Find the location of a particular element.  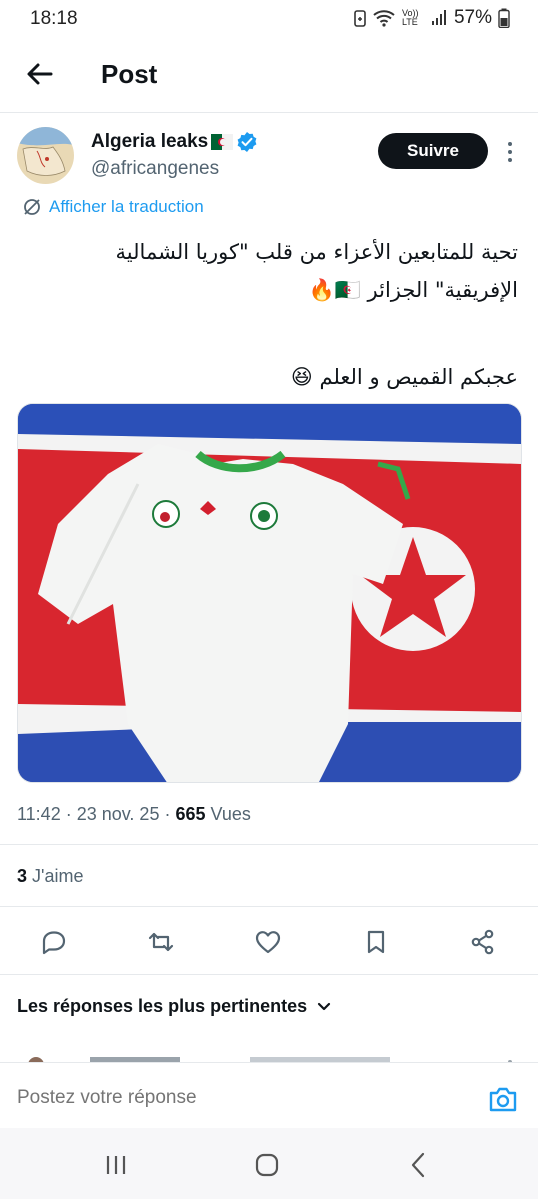

top-app-bar: Post is located at coordinates (269, 75).